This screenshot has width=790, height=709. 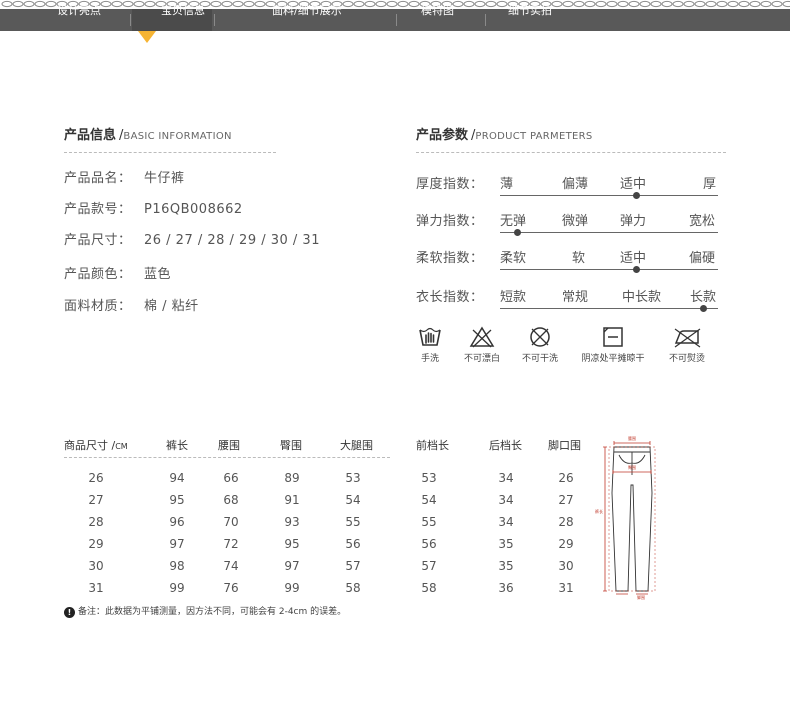 I want to click on care-item-no-bleach: 不可漂白, so click(x=482, y=345).